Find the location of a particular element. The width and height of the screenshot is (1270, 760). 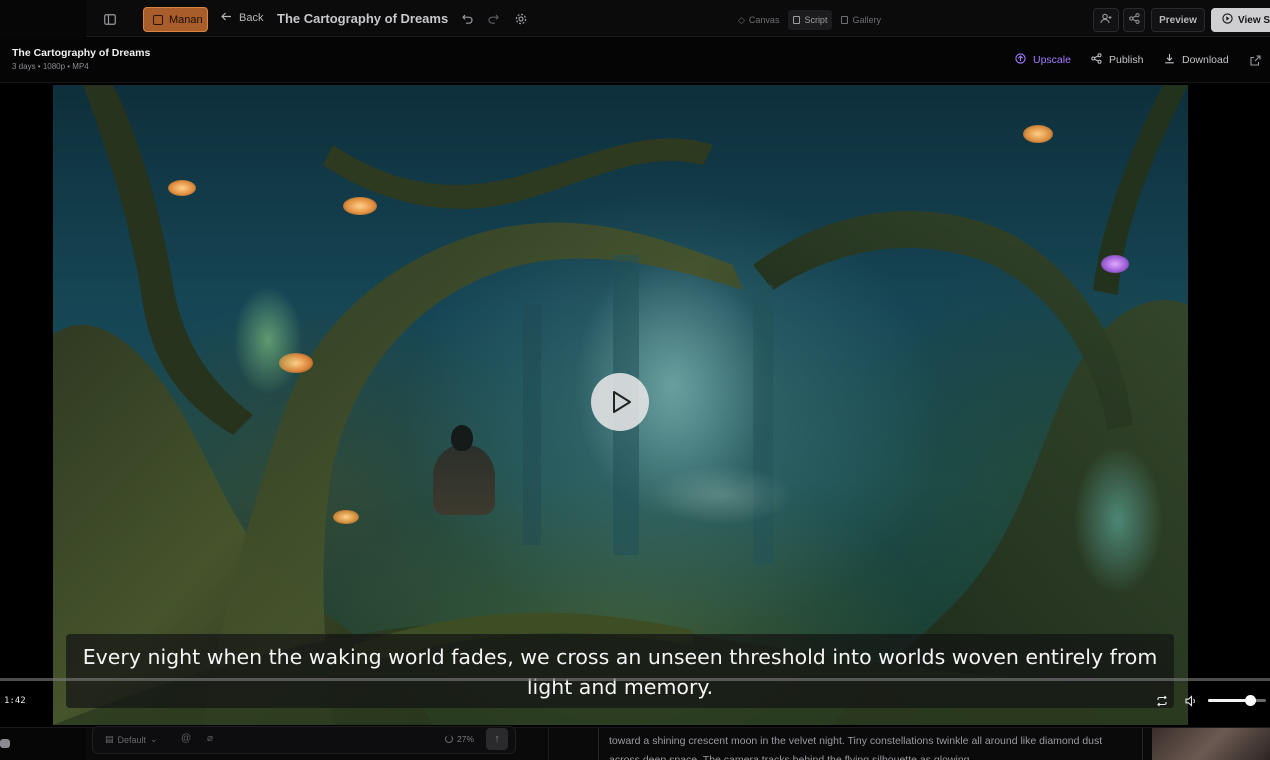

discord-icon is located at coordinates (5, 743).